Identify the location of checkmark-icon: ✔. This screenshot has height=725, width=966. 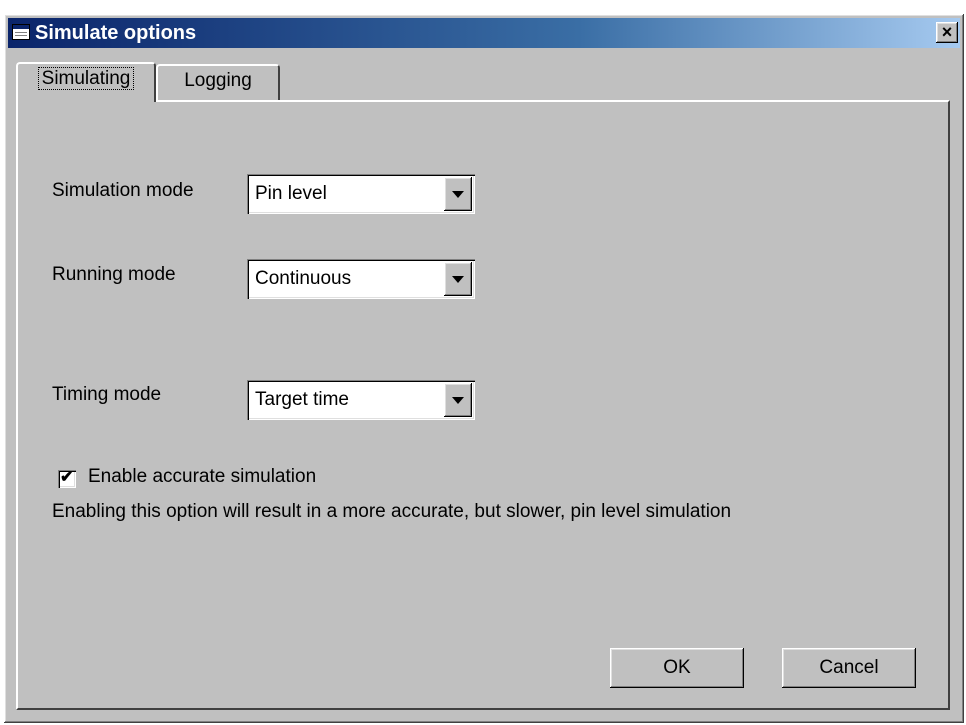
(67, 477).